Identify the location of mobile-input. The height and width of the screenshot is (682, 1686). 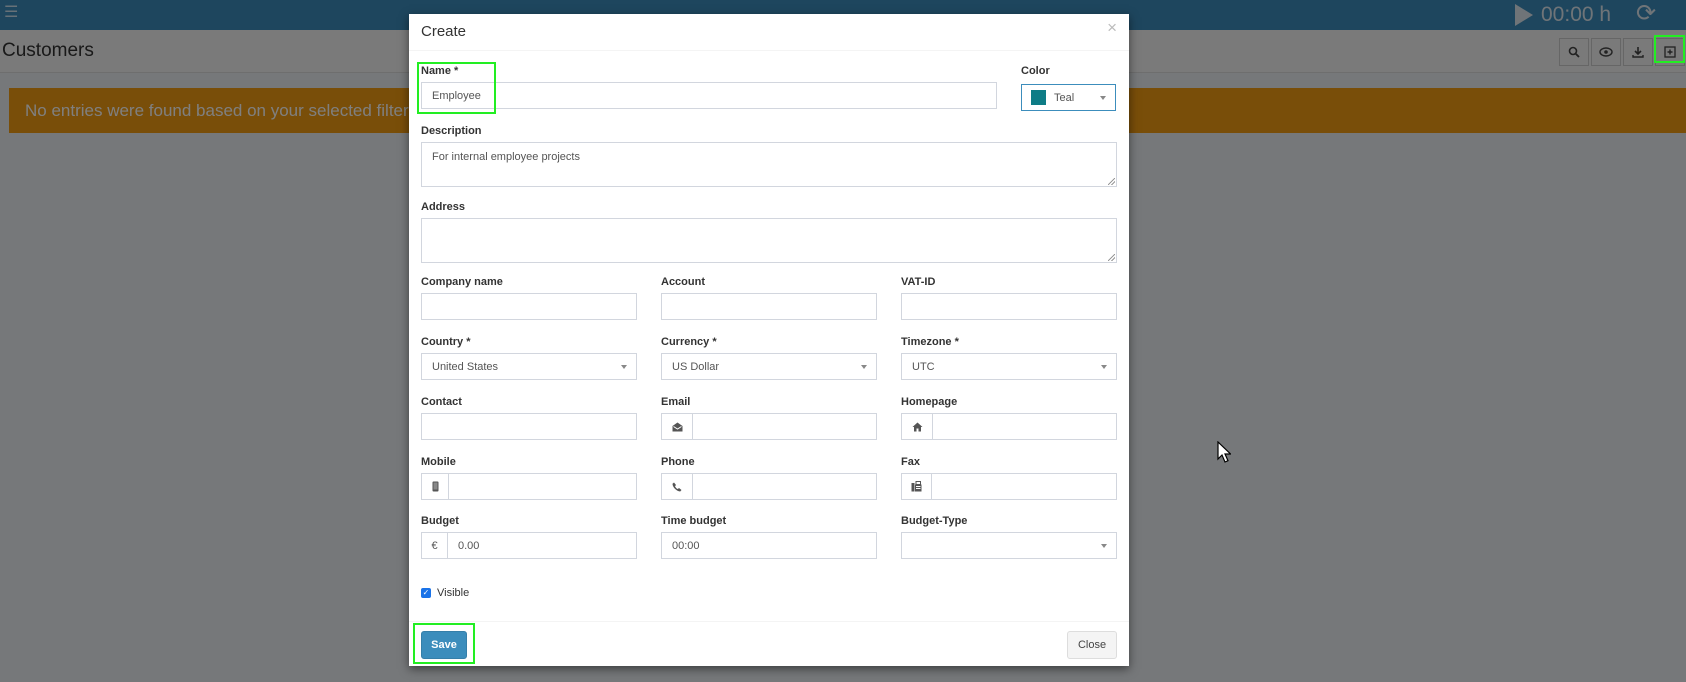
(542, 486).